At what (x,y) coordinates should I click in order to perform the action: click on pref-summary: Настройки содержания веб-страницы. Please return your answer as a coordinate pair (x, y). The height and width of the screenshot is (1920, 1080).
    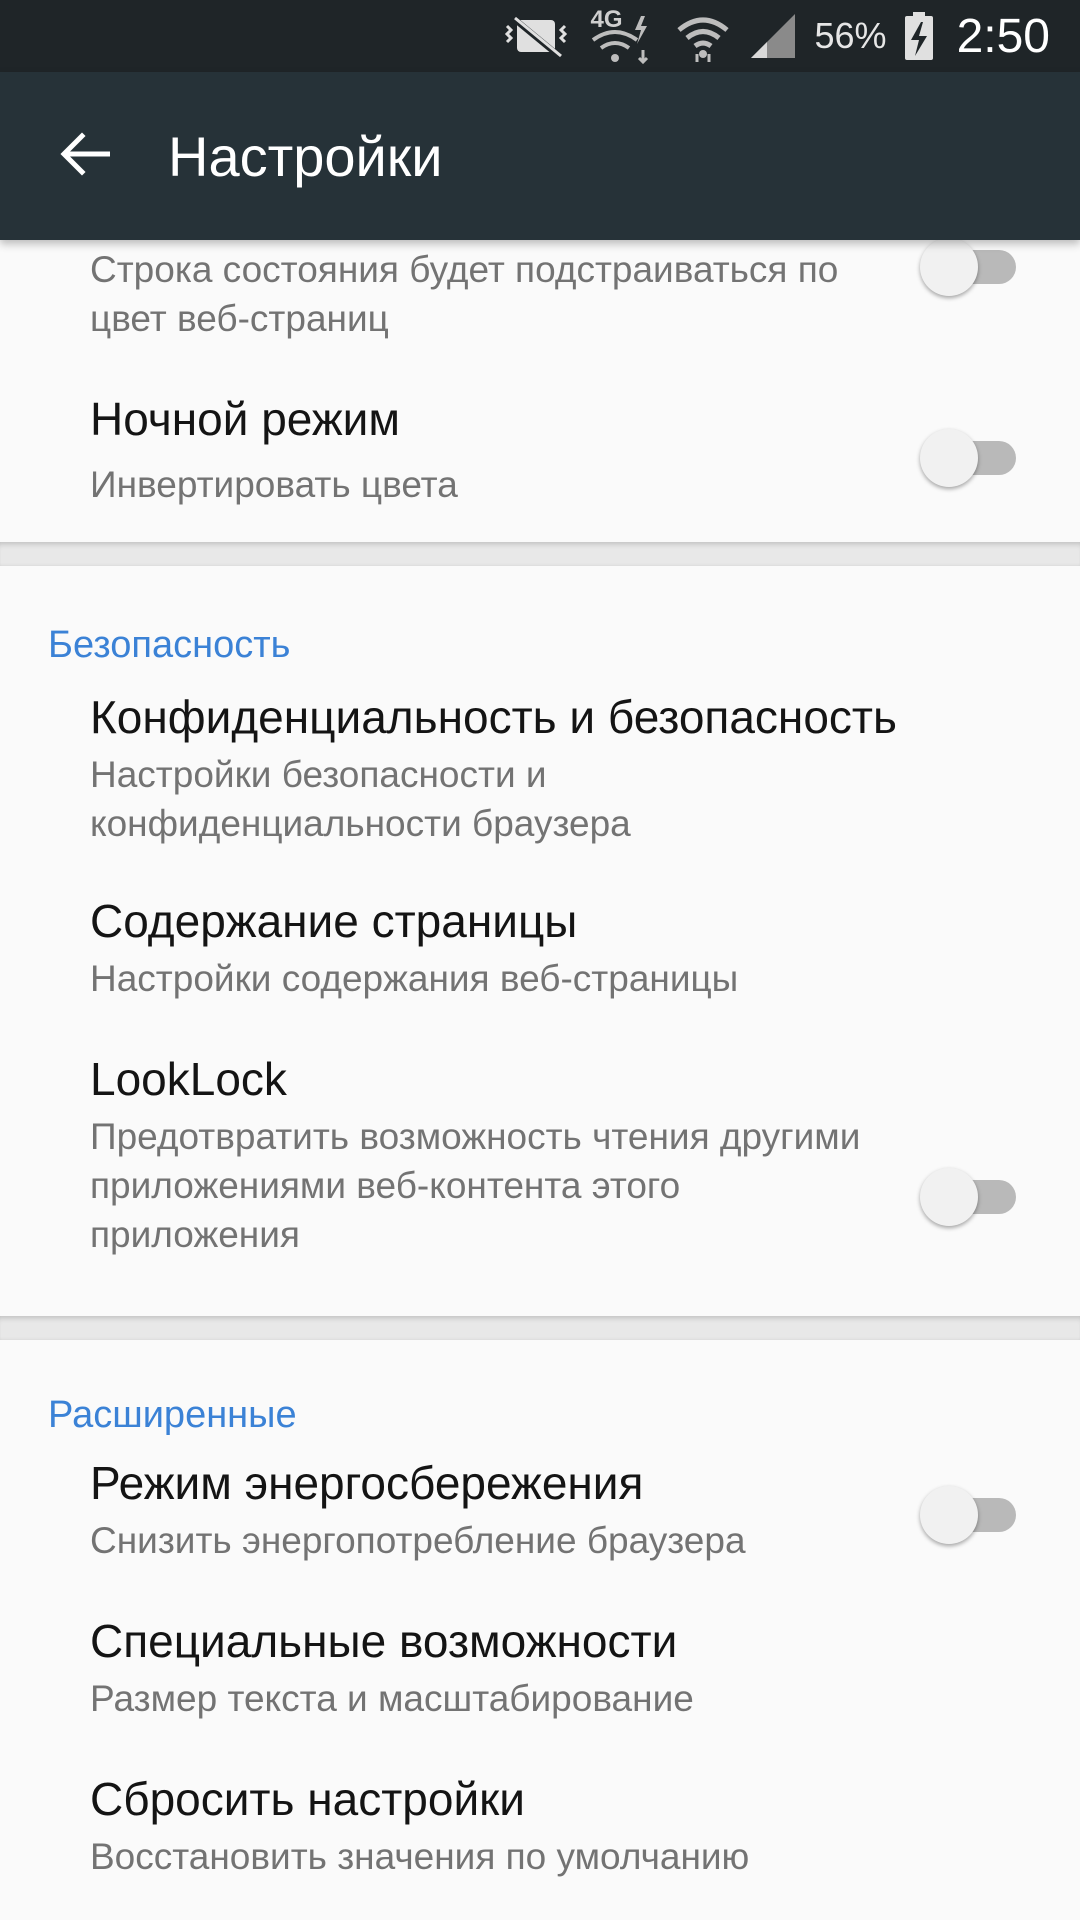
    Looking at the image, I should click on (414, 978).